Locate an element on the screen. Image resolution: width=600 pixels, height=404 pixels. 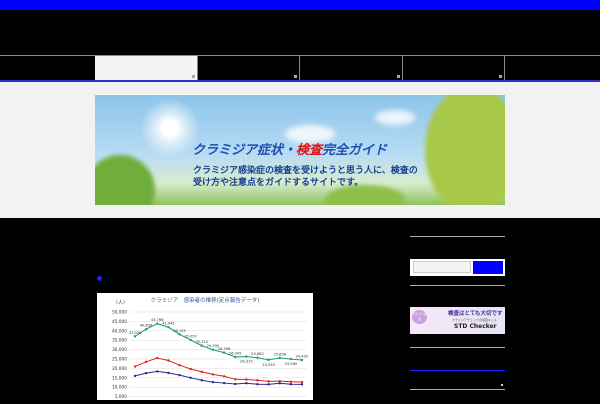
ad-brand: STD Checker is located at coordinates (475, 326).